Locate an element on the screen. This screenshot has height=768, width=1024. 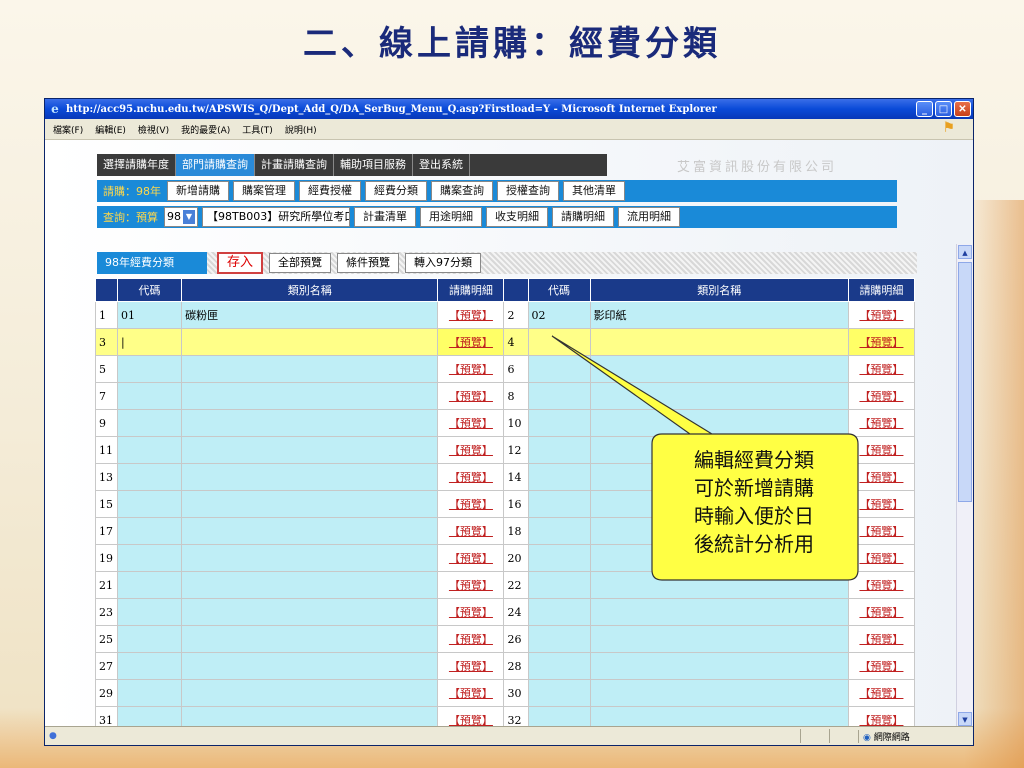
callout-bubble is located at coordinates (705, 458).